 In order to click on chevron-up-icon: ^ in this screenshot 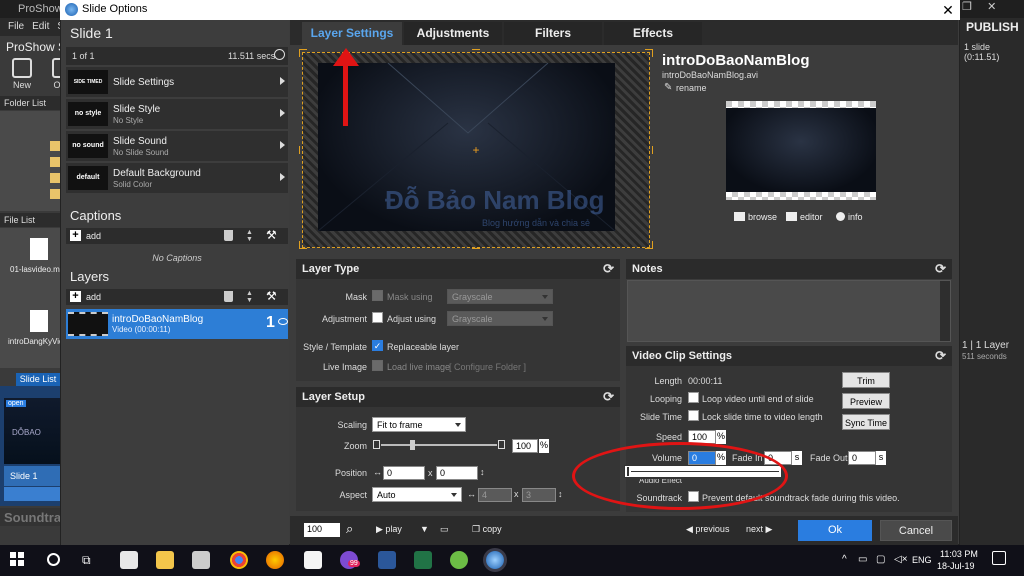, I will do `click(844, 559)`.